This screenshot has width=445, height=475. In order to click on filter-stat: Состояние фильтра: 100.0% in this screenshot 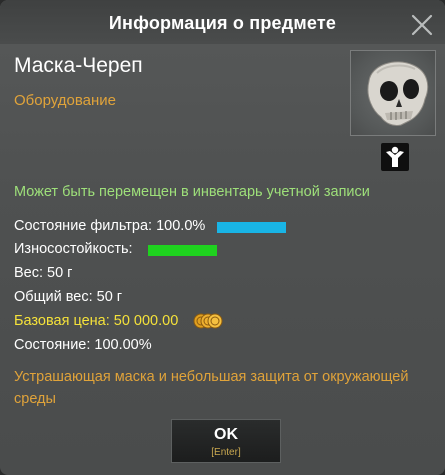, I will do `click(109, 226)`.